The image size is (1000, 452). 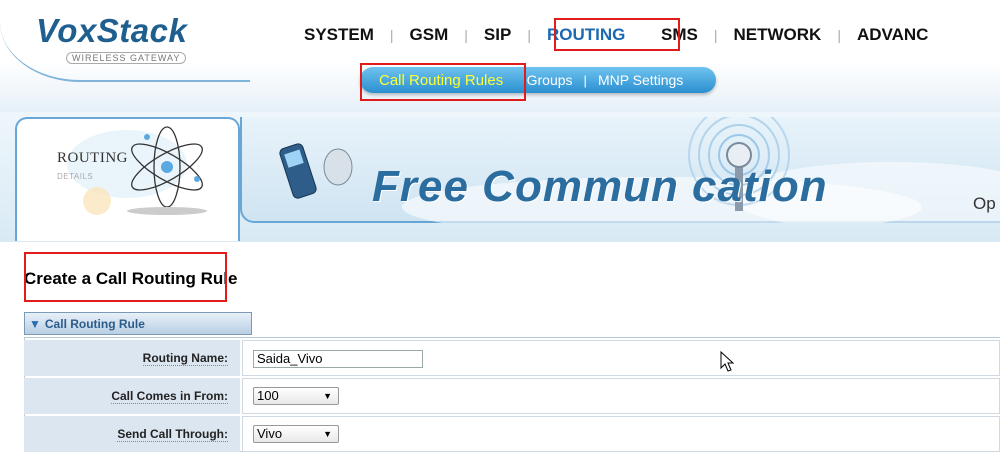 What do you see at coordinates (550, 80) in the screenshot?
I see `subnav-groups: Groups` at bounding box center [550, 80].